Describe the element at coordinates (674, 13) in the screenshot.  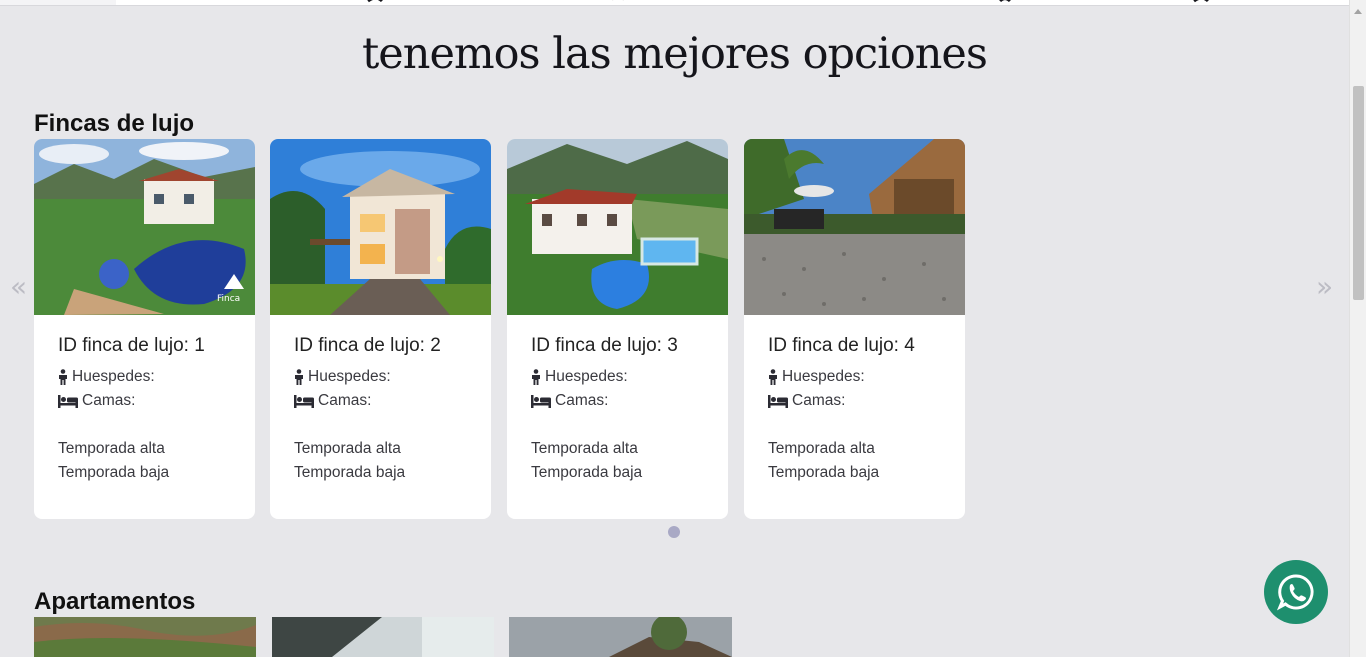
I see `hero-heading-cut-line` at that location.